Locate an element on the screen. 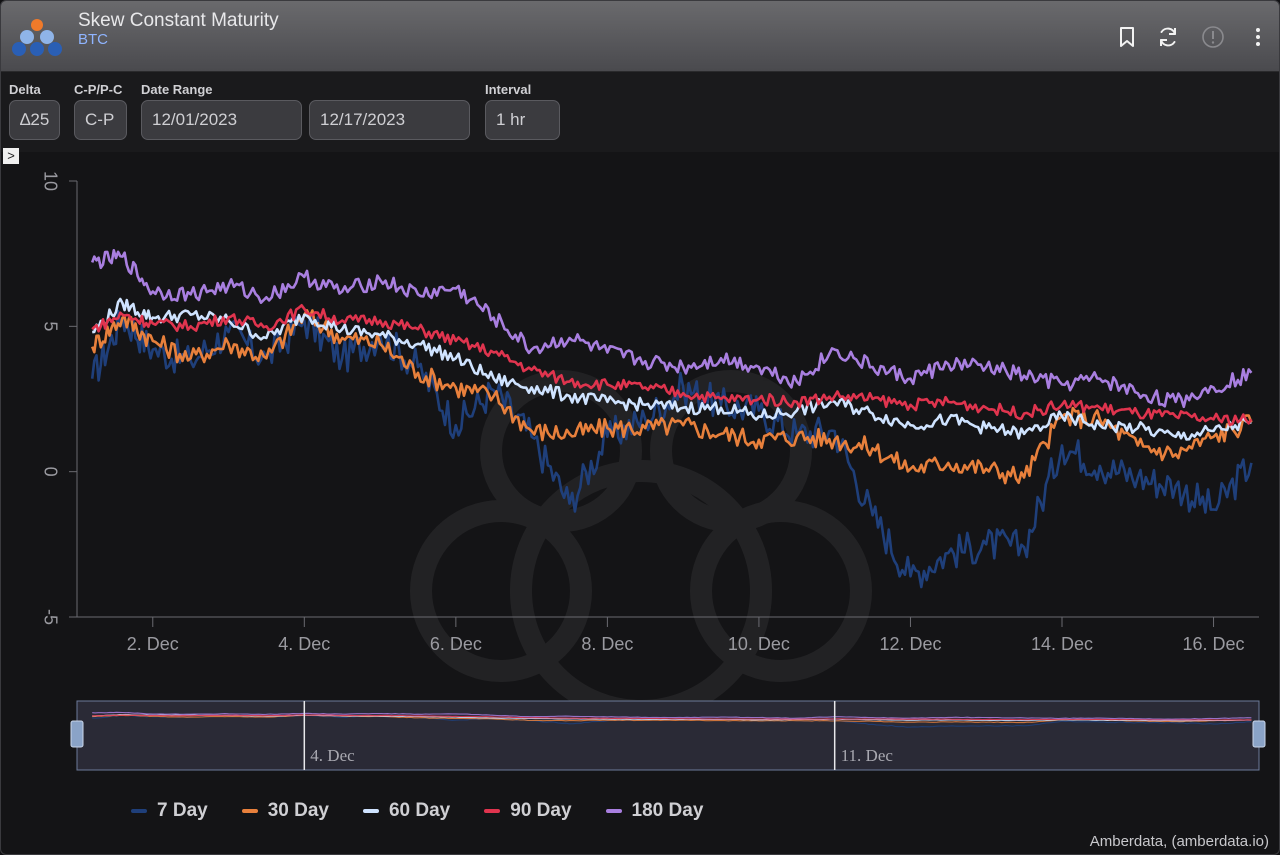  x-tick-label: 4. Dec is located at coordinates (304, 644).